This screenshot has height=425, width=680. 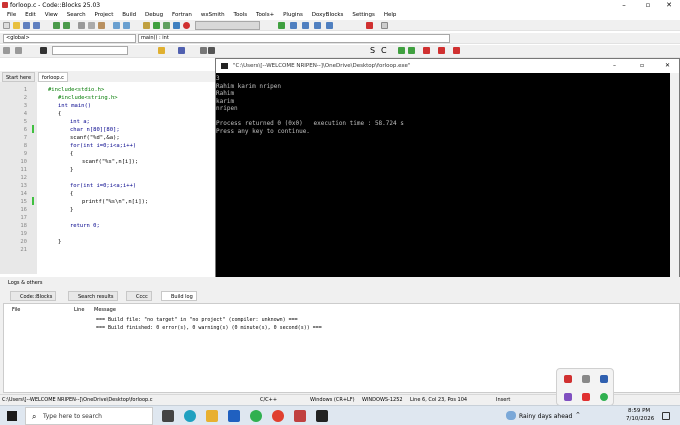 I want to click on copy-icon, so click(x=91, y=25).